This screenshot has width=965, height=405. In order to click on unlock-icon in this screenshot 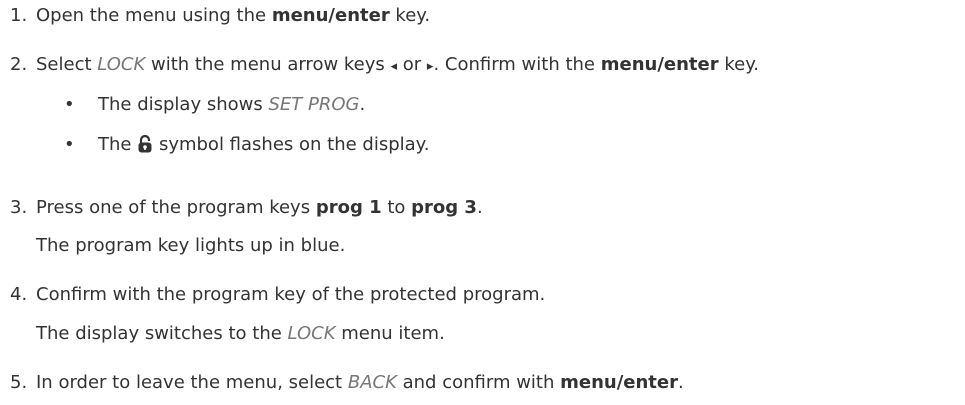, I will do `click(145, 147)`.